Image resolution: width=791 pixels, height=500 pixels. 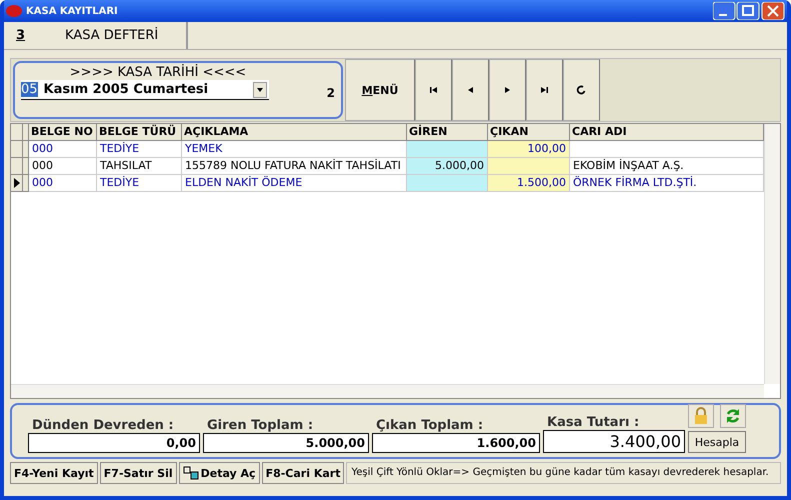 What do you see at coordinates (456, 443) in the screenshot?
I see `total-field: 1.600,00` at bounding box center [456, 443].